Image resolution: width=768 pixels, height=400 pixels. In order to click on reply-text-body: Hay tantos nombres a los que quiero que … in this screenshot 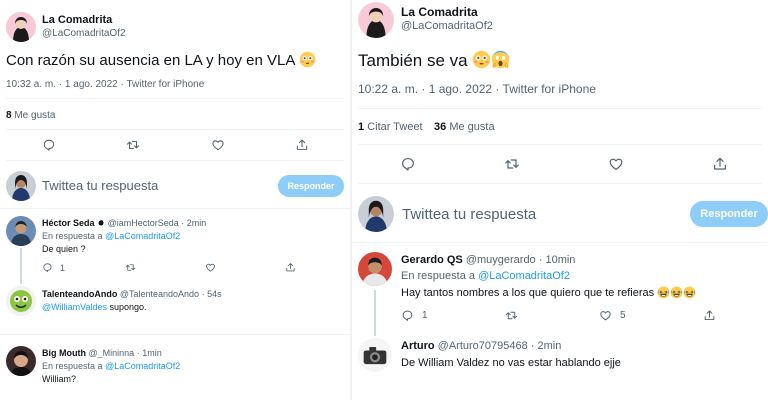, I will do `click(528, 293)`.